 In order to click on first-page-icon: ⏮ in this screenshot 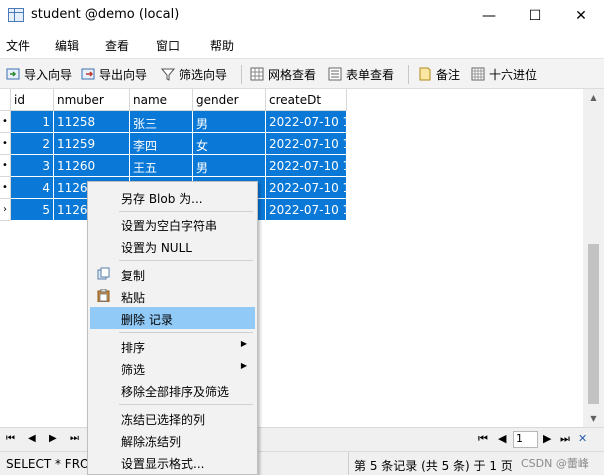, I will do `click(483, 439)`.